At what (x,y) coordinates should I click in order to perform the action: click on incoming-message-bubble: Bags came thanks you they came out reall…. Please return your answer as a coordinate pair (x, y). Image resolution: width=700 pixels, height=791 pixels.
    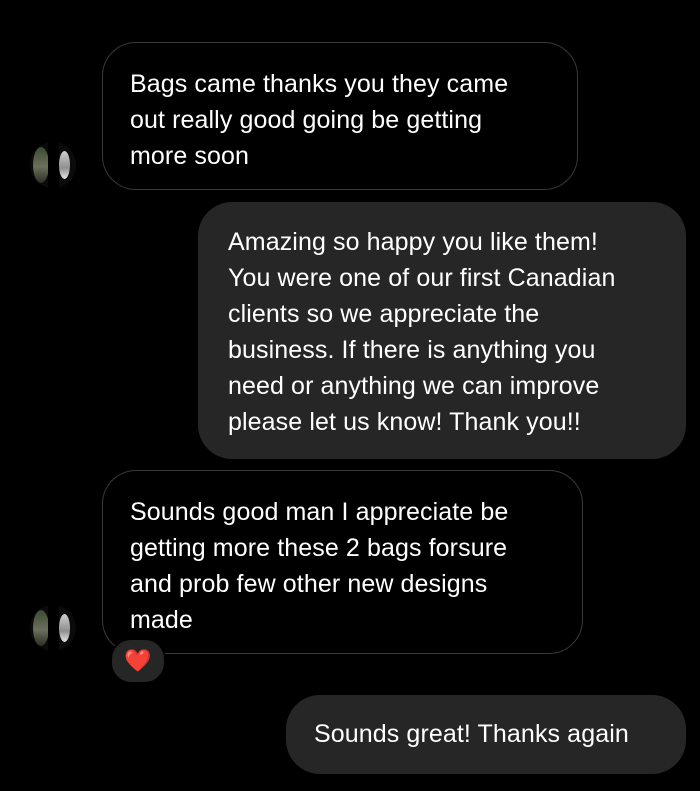
    Looking at the image, I should click on (340, 116).